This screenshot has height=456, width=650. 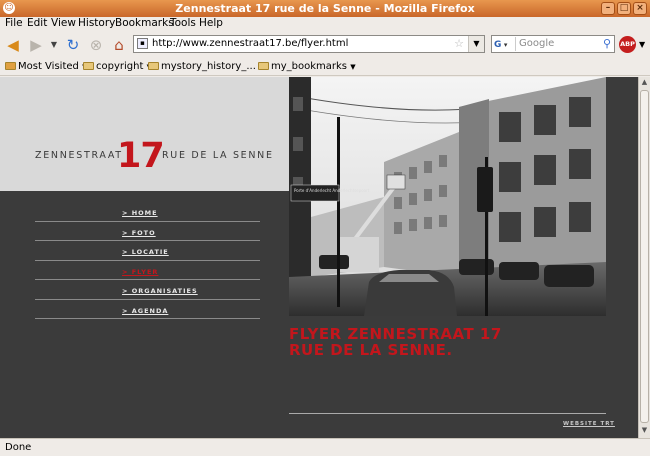 What do you see at coordinates (36, 45) in the screenshot?
I see `forward-arrow-icon: ▶` at bounding box center [36, 45].